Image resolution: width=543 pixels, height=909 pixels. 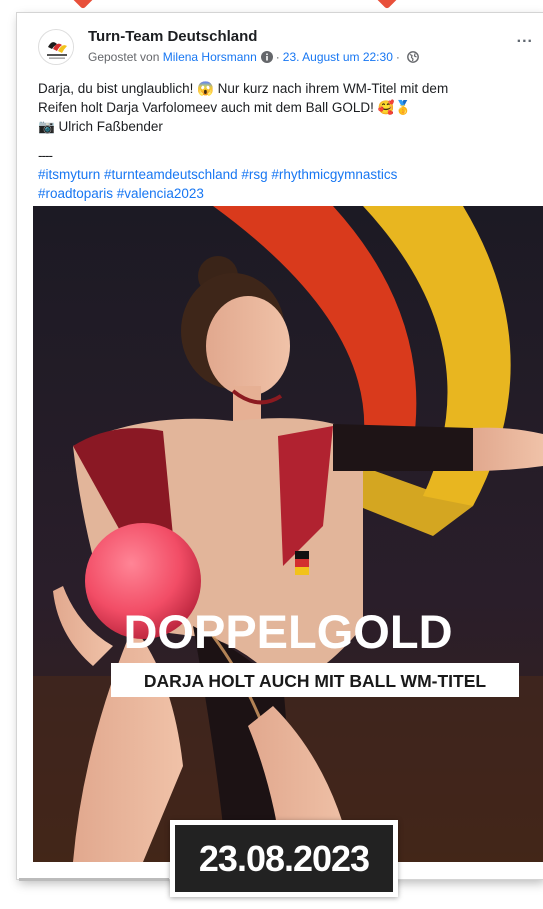 I want to click on photo-credit: 📷 Ulrich Faßbender, so click(x=100, y=126).